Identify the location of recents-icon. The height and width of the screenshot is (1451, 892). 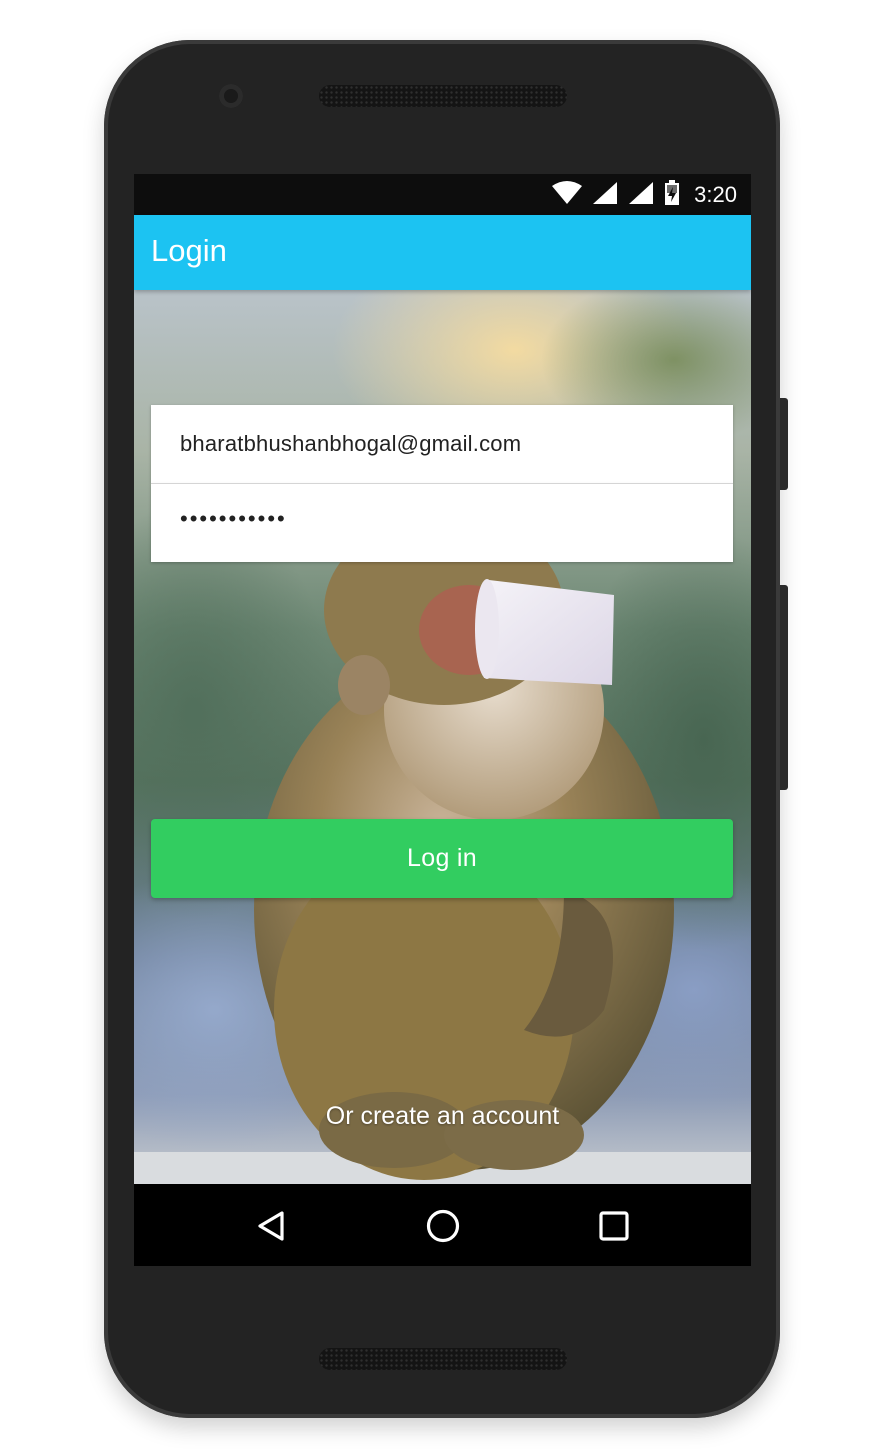
(614, 1226).